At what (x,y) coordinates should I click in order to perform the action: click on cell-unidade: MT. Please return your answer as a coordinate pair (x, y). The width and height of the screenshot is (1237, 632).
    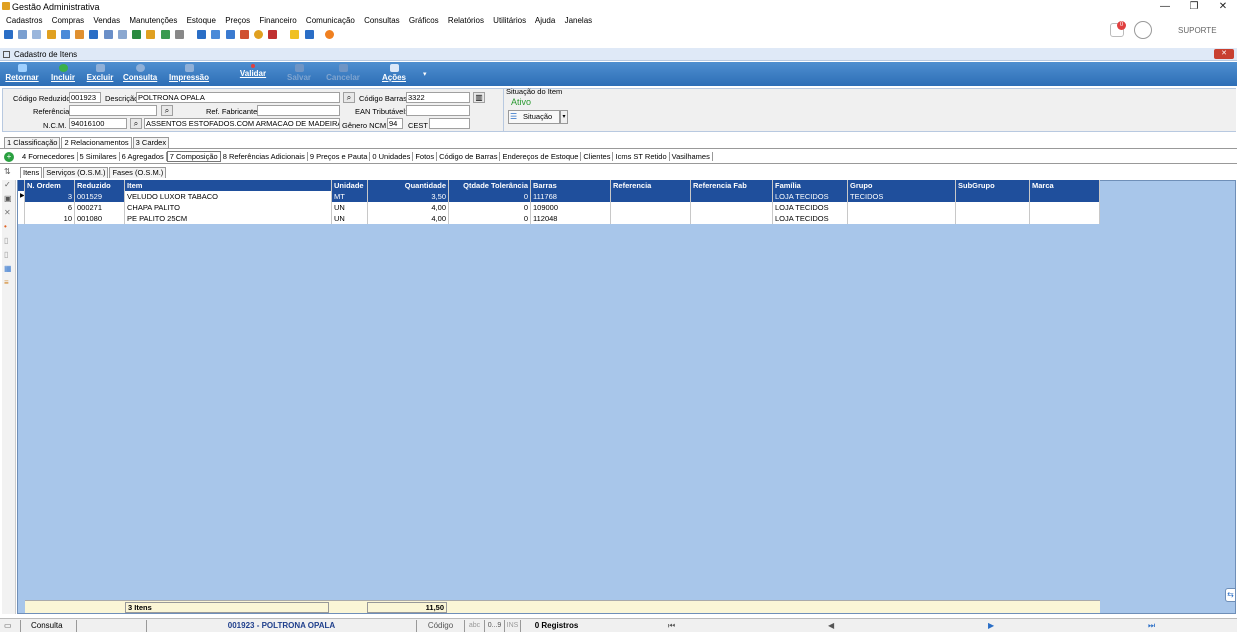
    Looking at the image, I should click on (350, 196).